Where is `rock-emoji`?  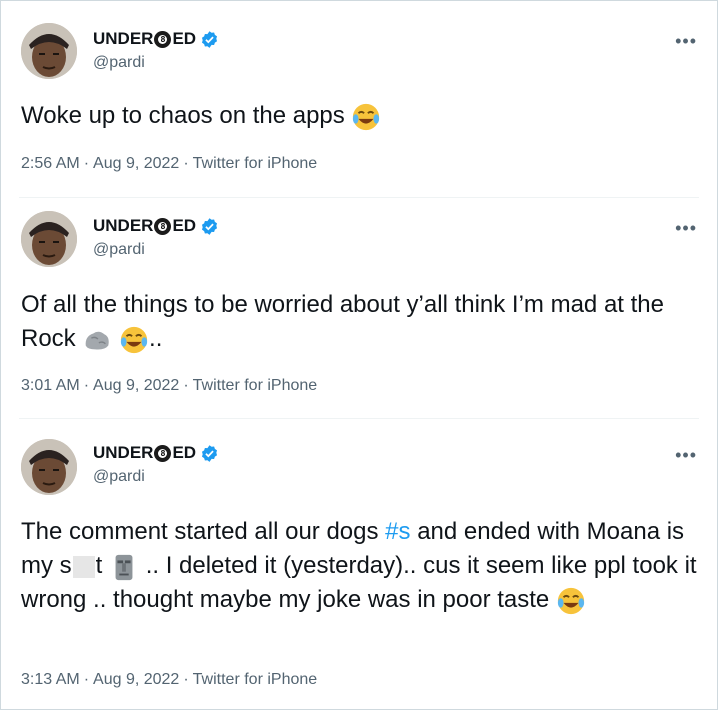 rock-emoji is located at coordinates (98, 340).